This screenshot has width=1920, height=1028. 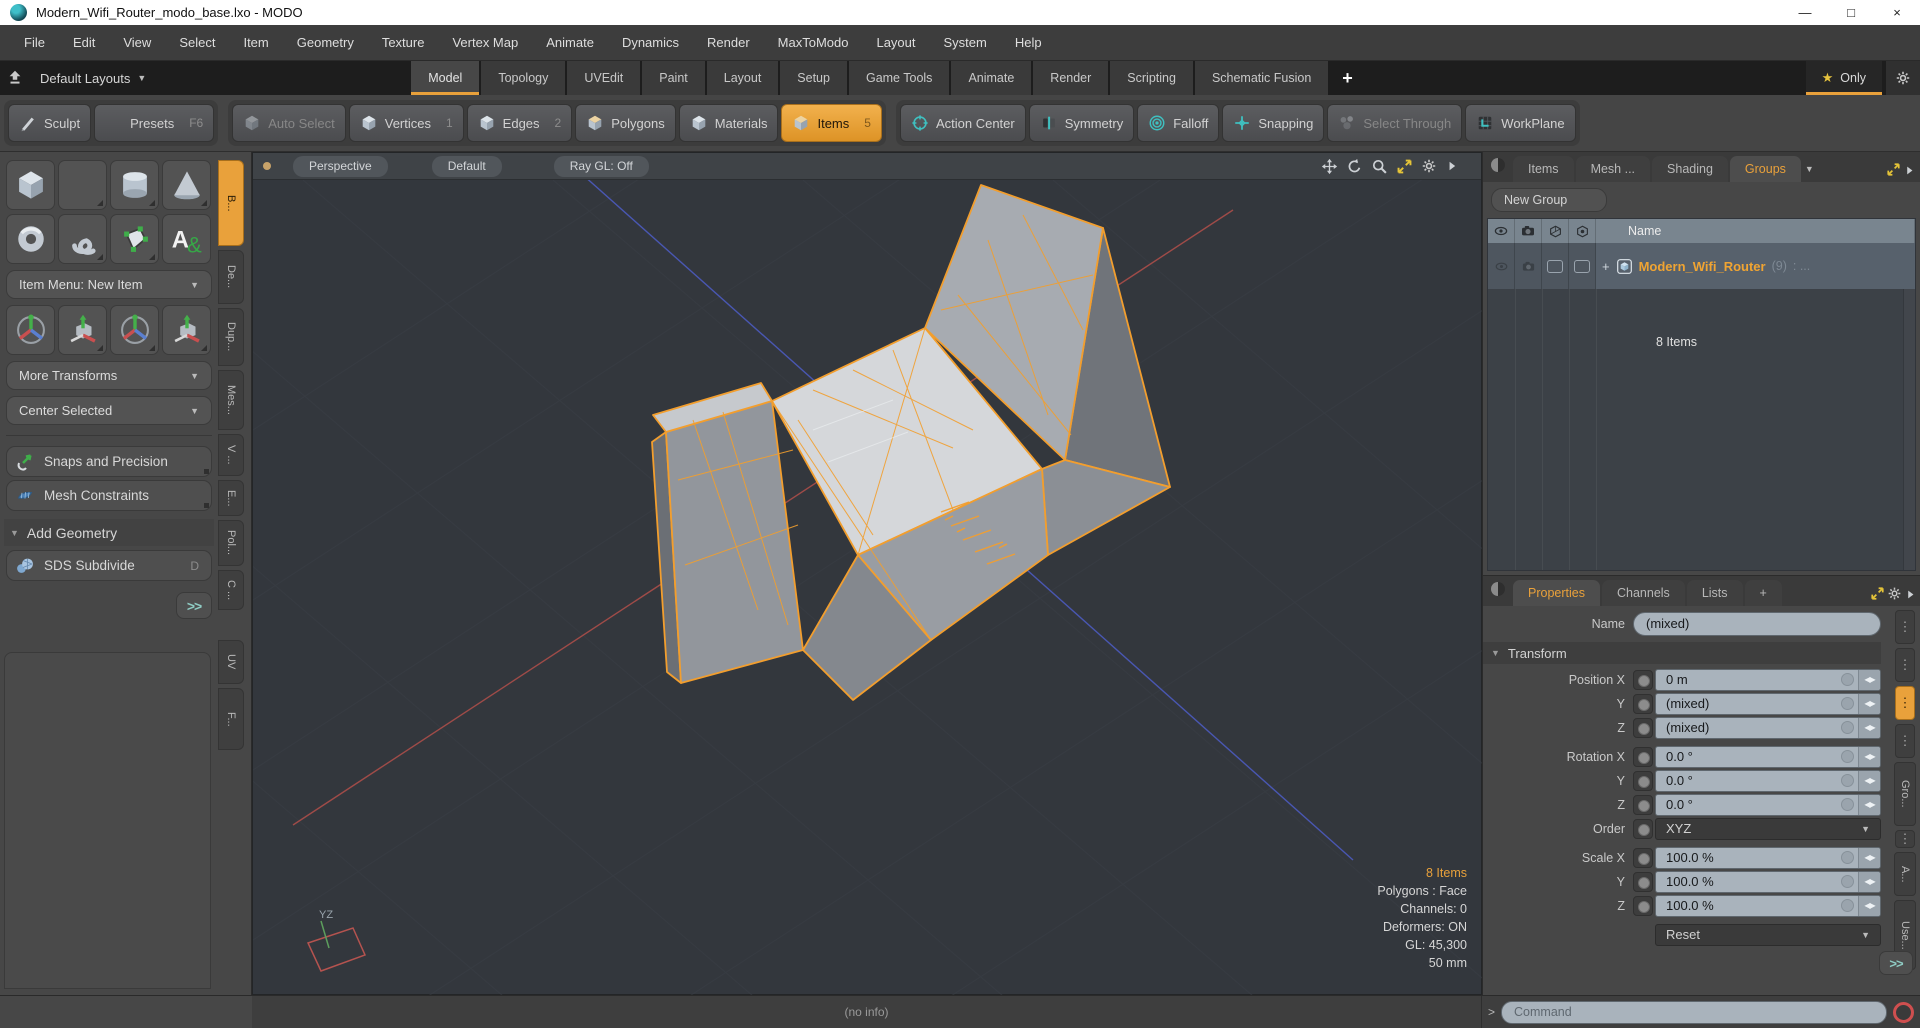 What do you see at coordinates (604, 78) in the screenshot?
I see `tab-uvedit: UVEdit` at bounding box center [604, 78].